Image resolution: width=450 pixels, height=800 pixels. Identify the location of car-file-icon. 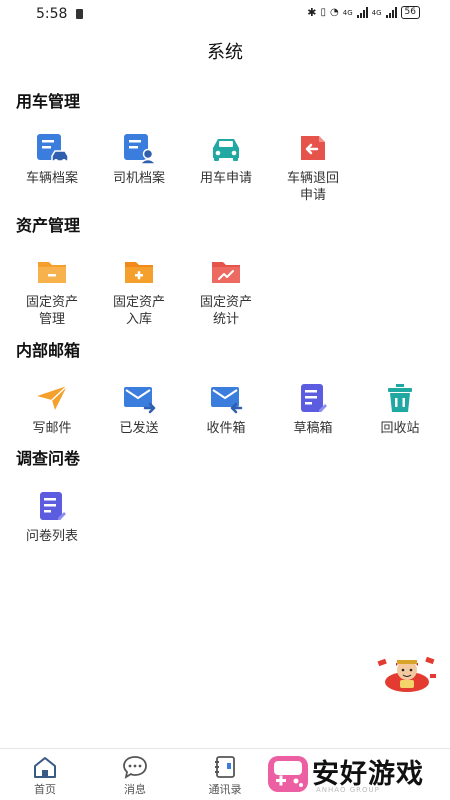
(52, 148).